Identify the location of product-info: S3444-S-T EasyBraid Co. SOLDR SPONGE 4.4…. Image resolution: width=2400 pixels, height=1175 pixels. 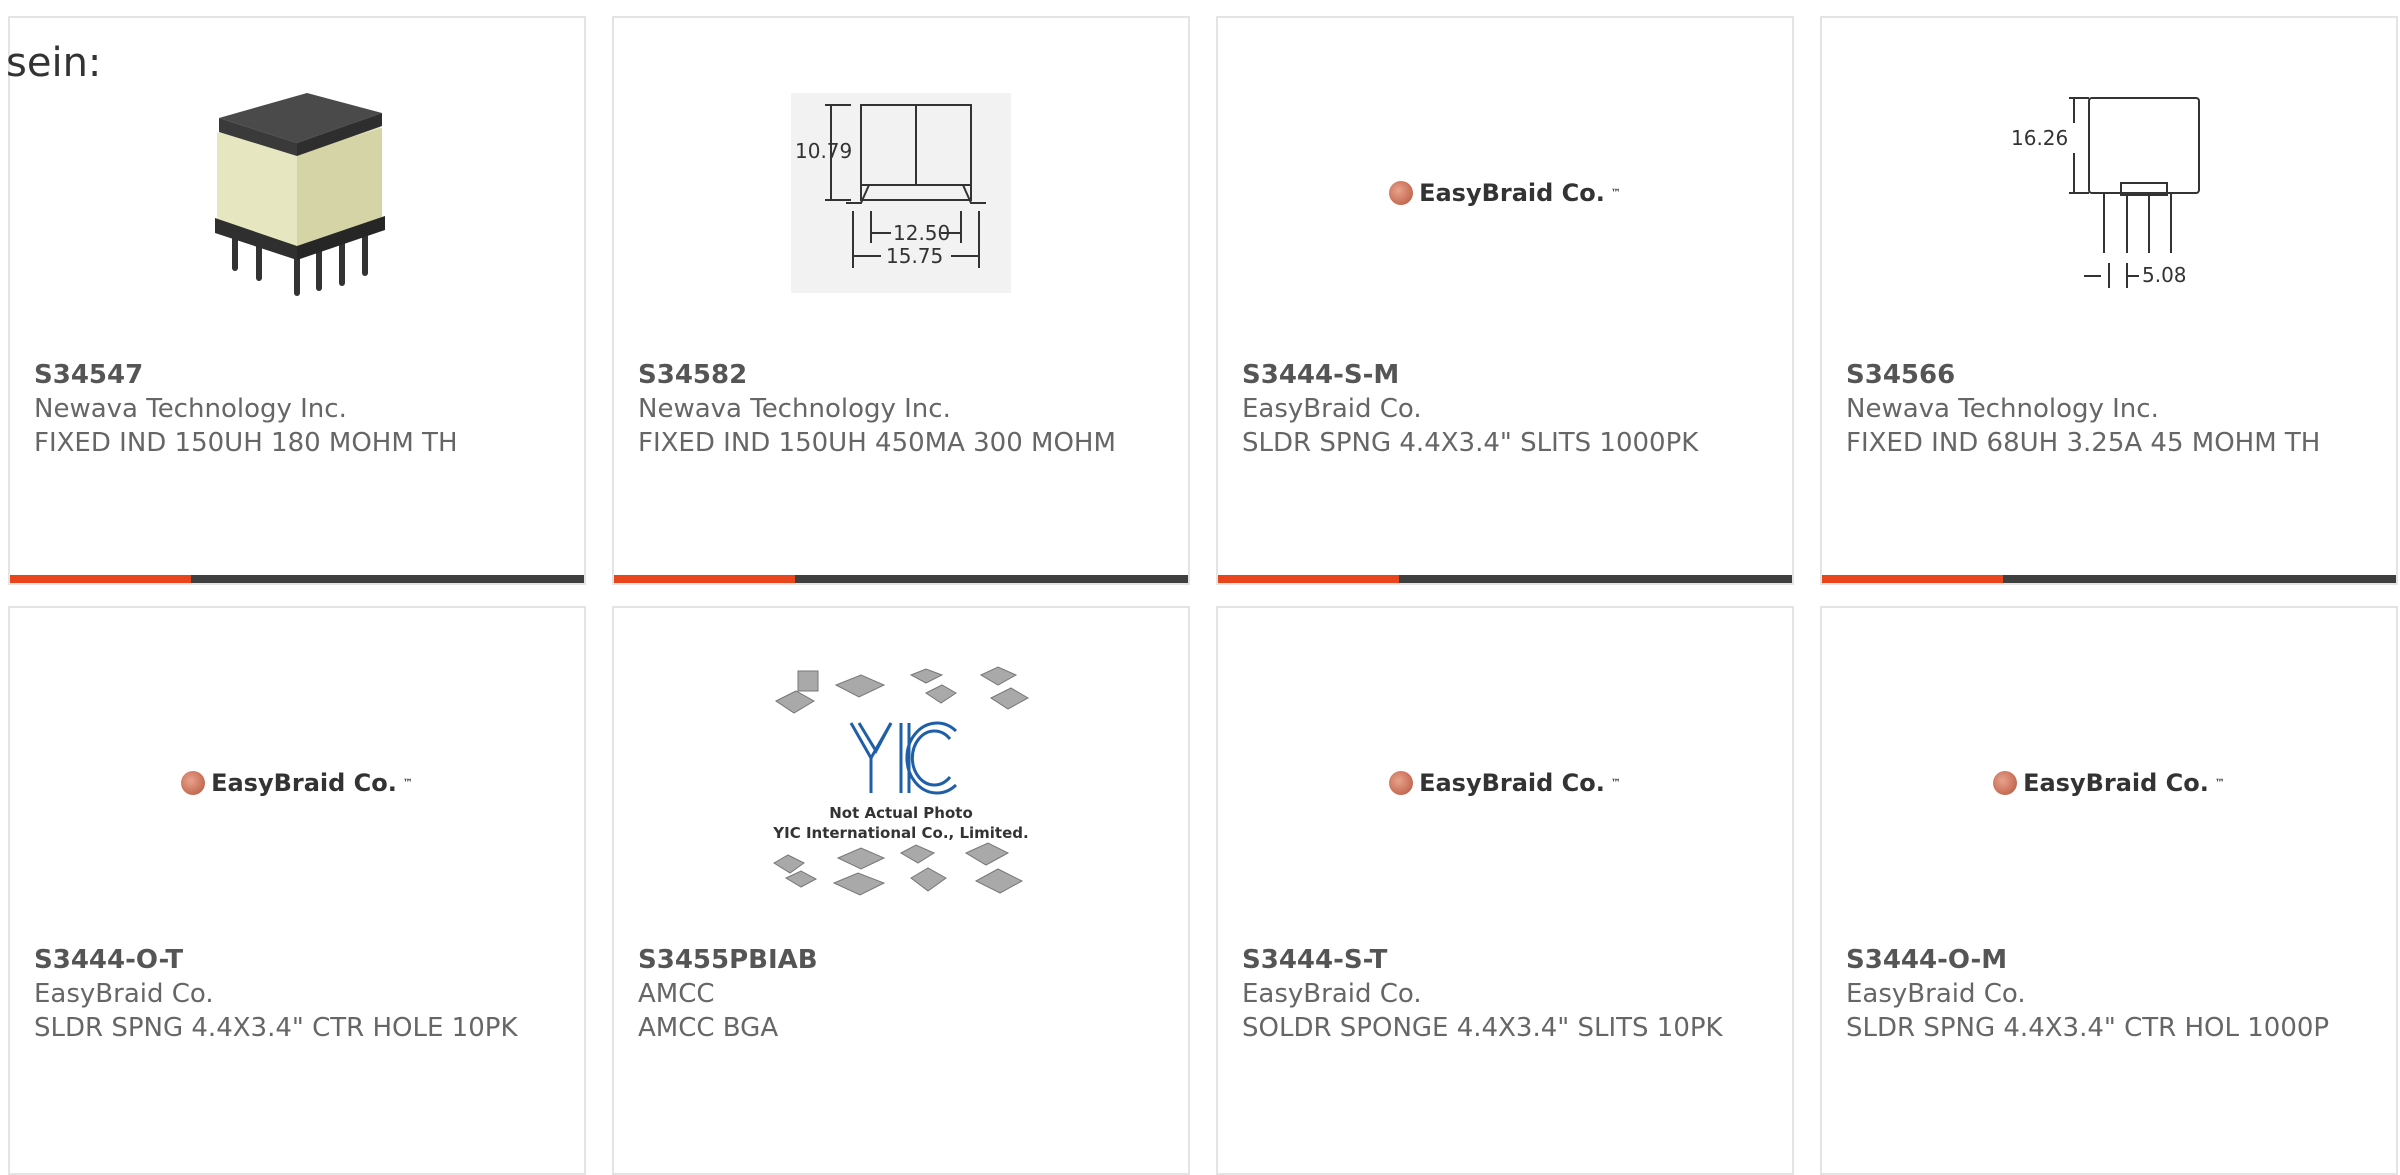
(1505, 994).